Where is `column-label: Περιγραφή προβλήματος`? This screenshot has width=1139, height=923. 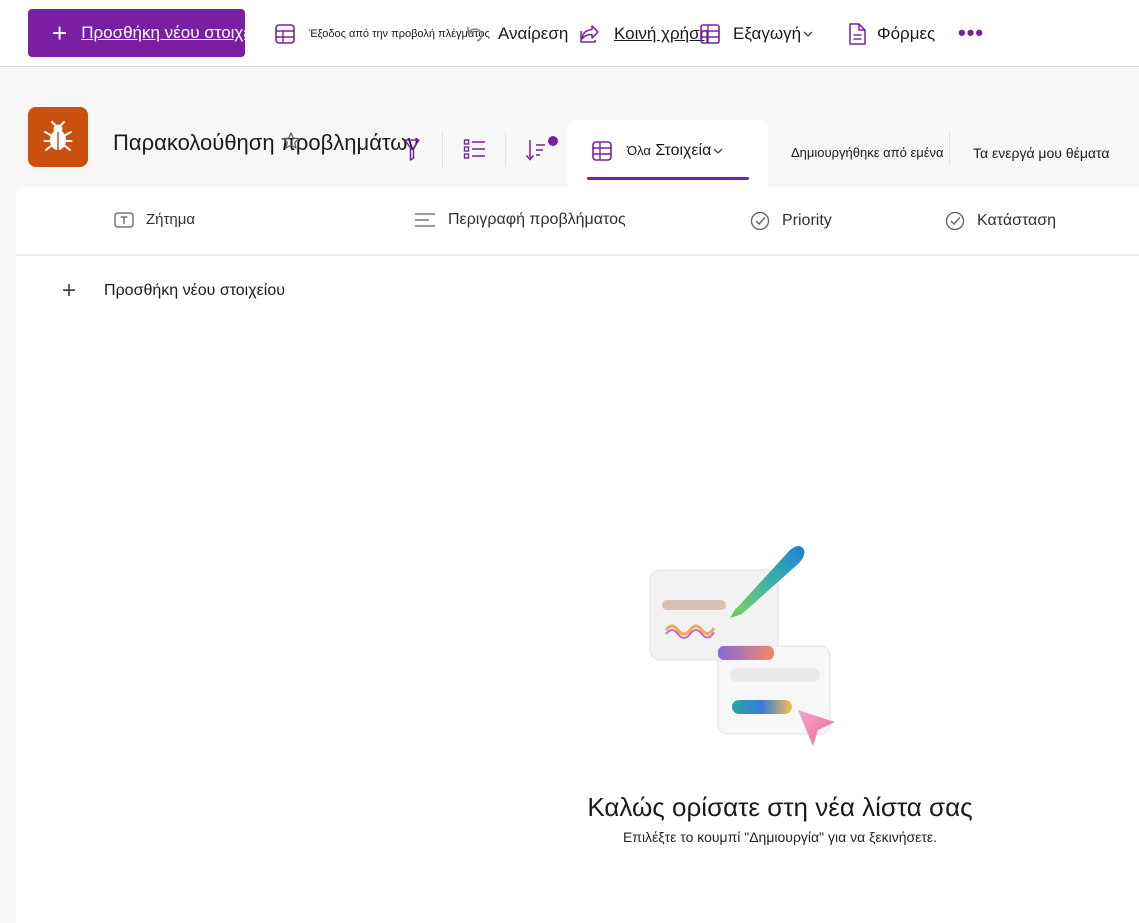
column-label: Περιγραφή προβλήματος is located at coordinates (537, 219).